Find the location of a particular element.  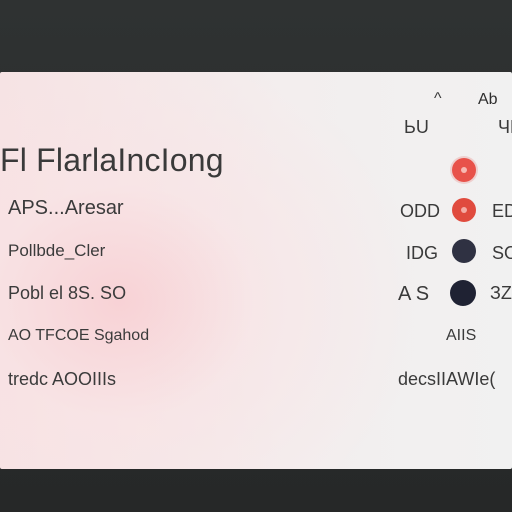

row-label-2: Pollbde_Cler is located at coordinates (57, 250).